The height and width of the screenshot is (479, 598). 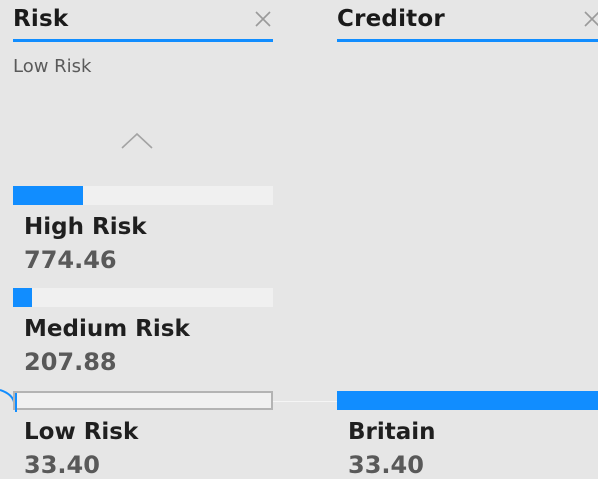 What do you see at coordinates (143, 435) in the screenshot?
I see `risk-item-low: Low Risk 33.40` at bounding box center [143, 435].